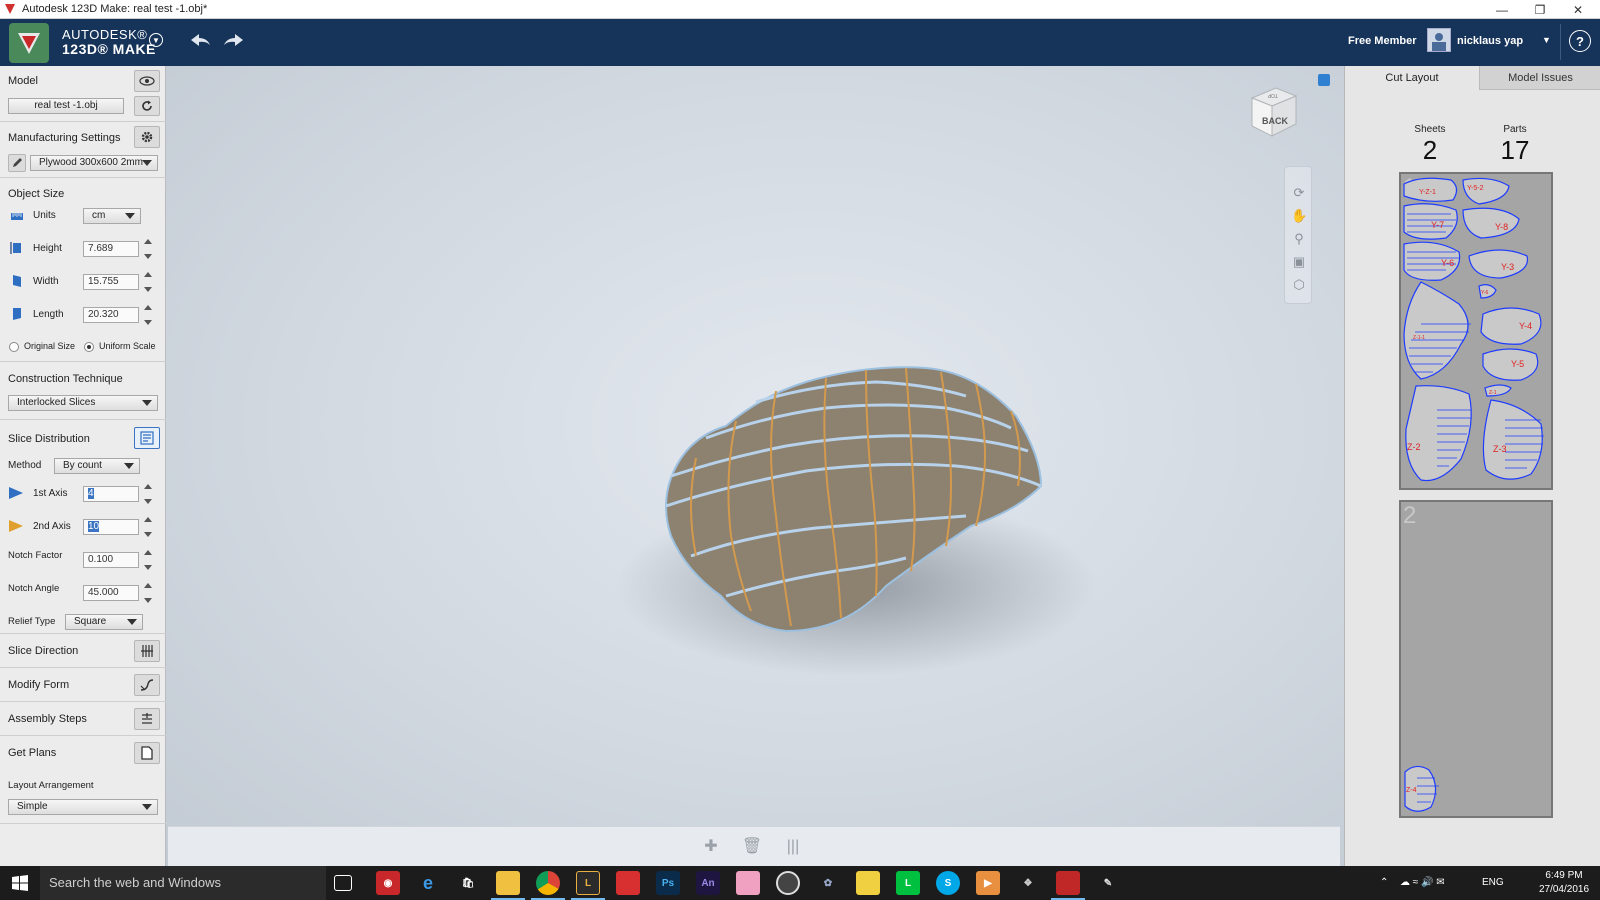  What do you see at coordinates (111, 494) in the screenshot?
I see `axis1-field: 4` at bounding box center [111, 494].